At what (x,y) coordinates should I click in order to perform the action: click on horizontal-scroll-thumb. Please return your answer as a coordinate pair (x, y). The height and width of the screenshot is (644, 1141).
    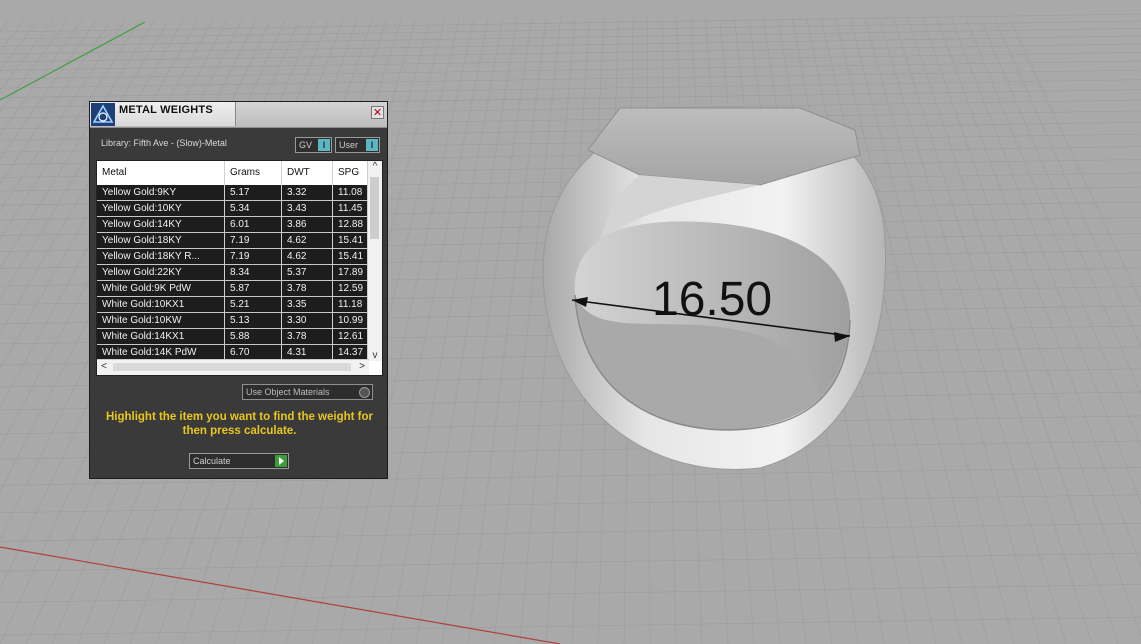
    Looking at the image, I should click on (232, 367).